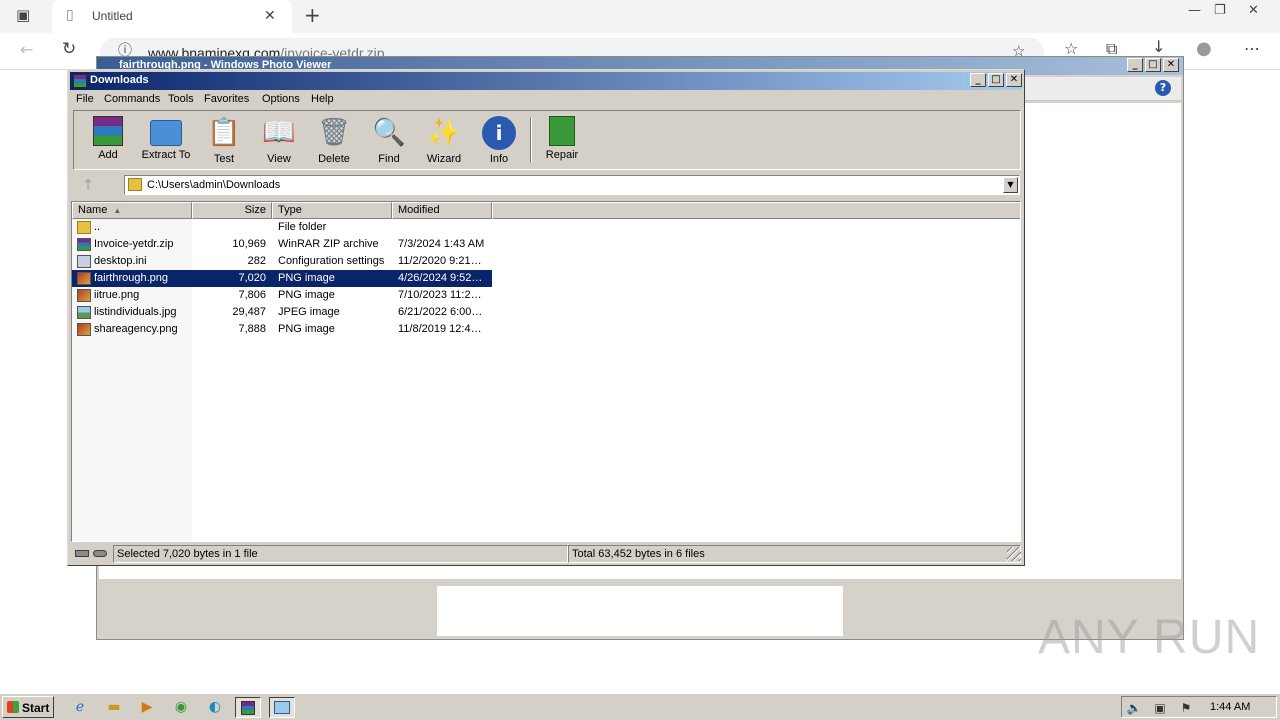 The width and height of the screenshot is (1280, 720). Describe the element at coordinates (332, 210) in the screenshot. I see `column-type: Type` at that location.